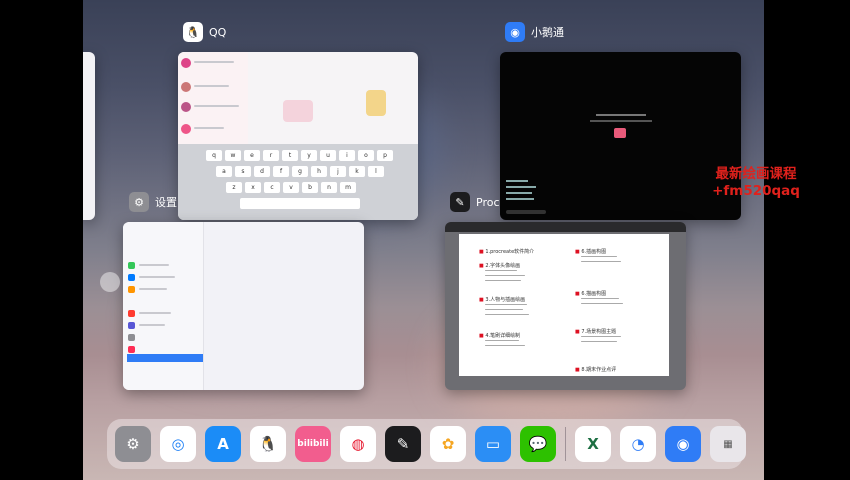 The image size is (850, 480). I want to click on bilibili-label: bilibili, so click(313, 444).